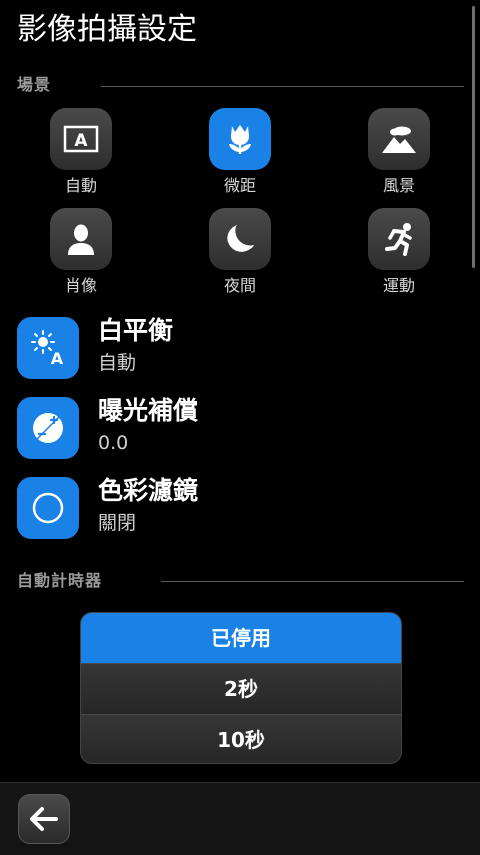 The height and width of the screenshot is (855, 480). Describe the element at coordinates (80, 285) in the screenshot. I see `scene-label: 肖像` at that location.